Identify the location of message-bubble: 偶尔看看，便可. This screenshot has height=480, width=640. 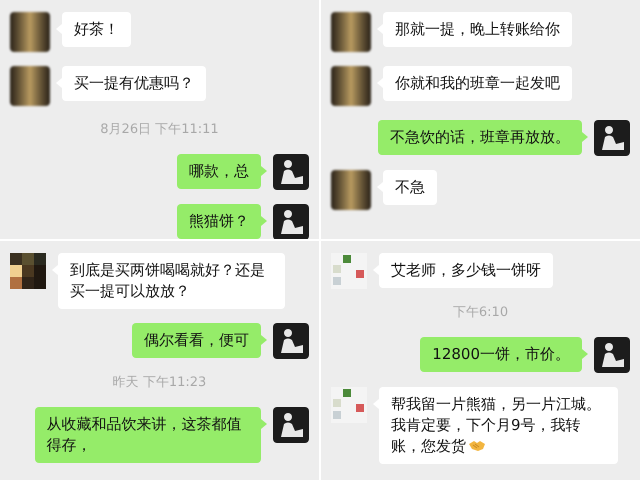
(196, 340).